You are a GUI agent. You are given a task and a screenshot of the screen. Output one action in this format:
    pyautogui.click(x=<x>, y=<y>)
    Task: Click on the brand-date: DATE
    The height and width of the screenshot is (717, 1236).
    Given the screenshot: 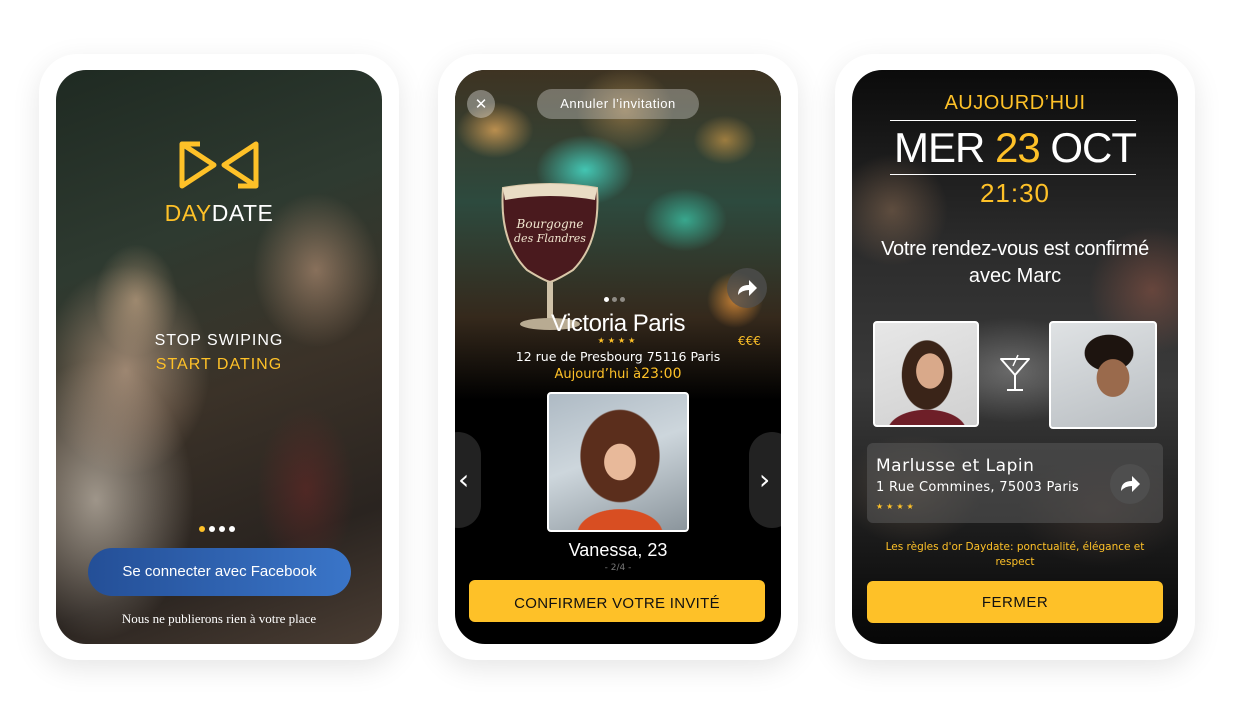 What is the action you would take?
    pyautogui.click(x=242, y=213)
    